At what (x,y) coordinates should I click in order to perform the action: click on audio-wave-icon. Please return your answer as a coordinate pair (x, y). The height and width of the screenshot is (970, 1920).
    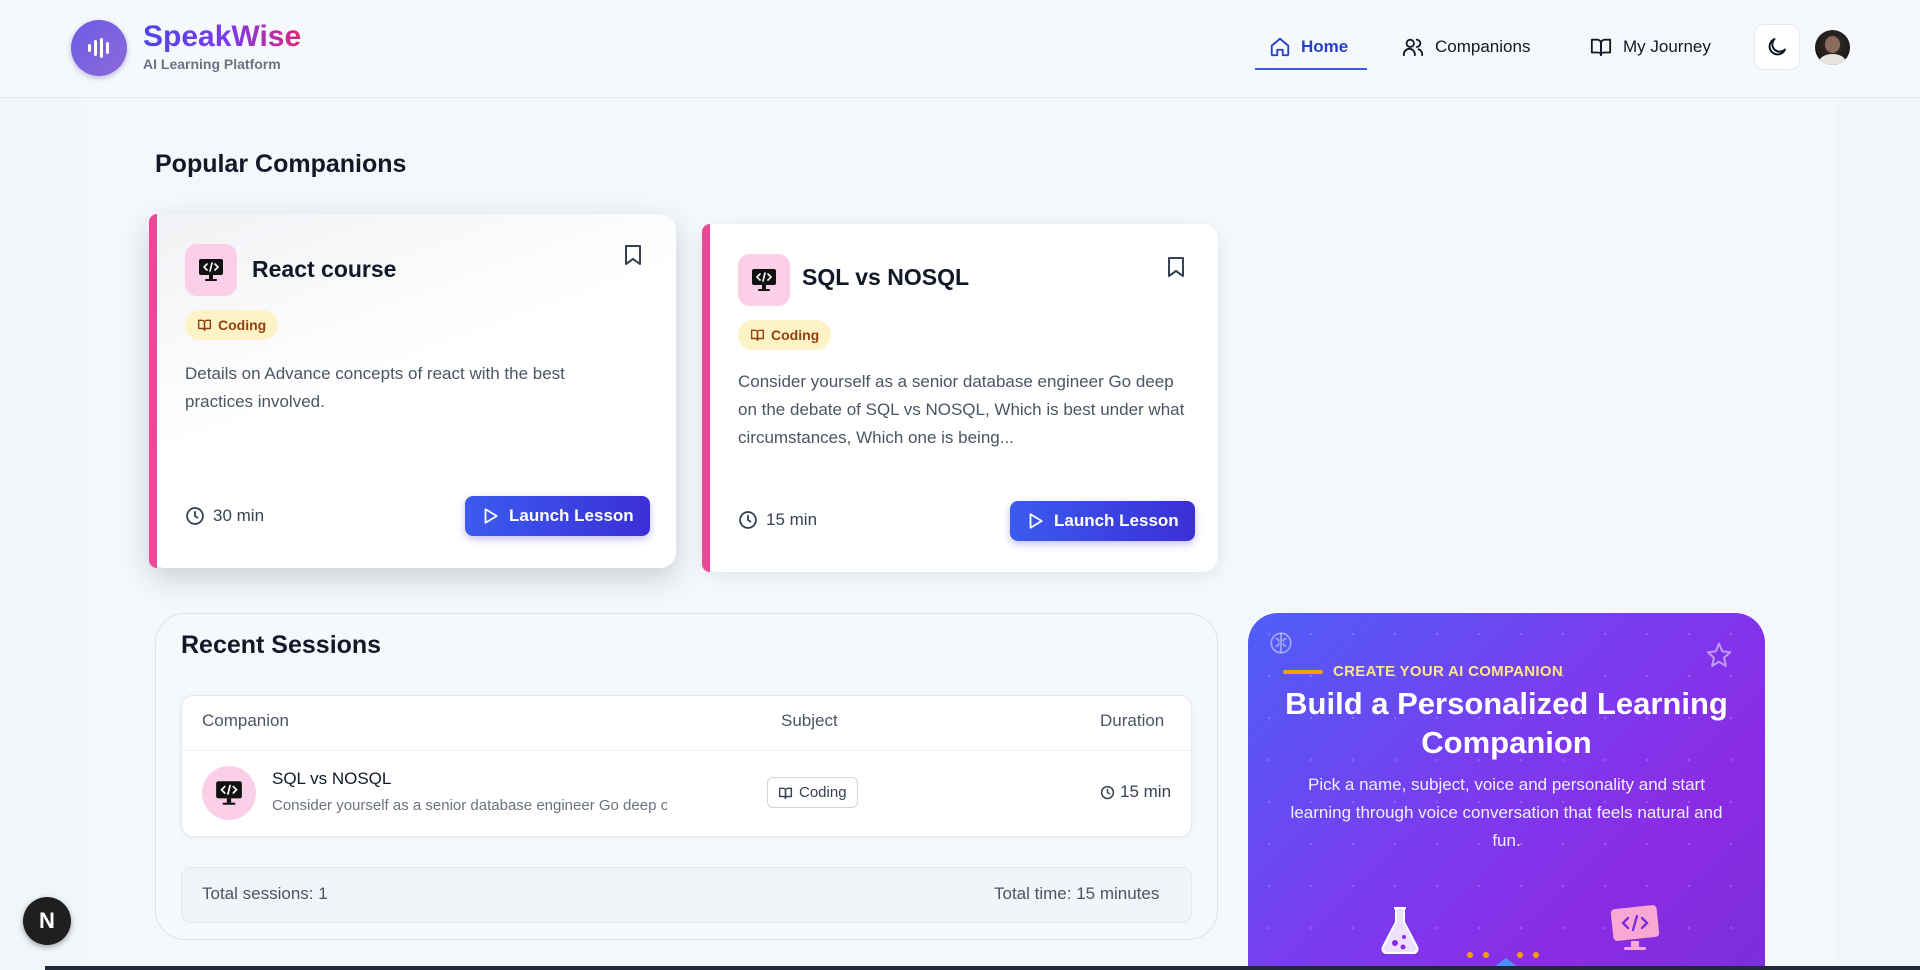
    Looking at the image, I should click on (98, 48).